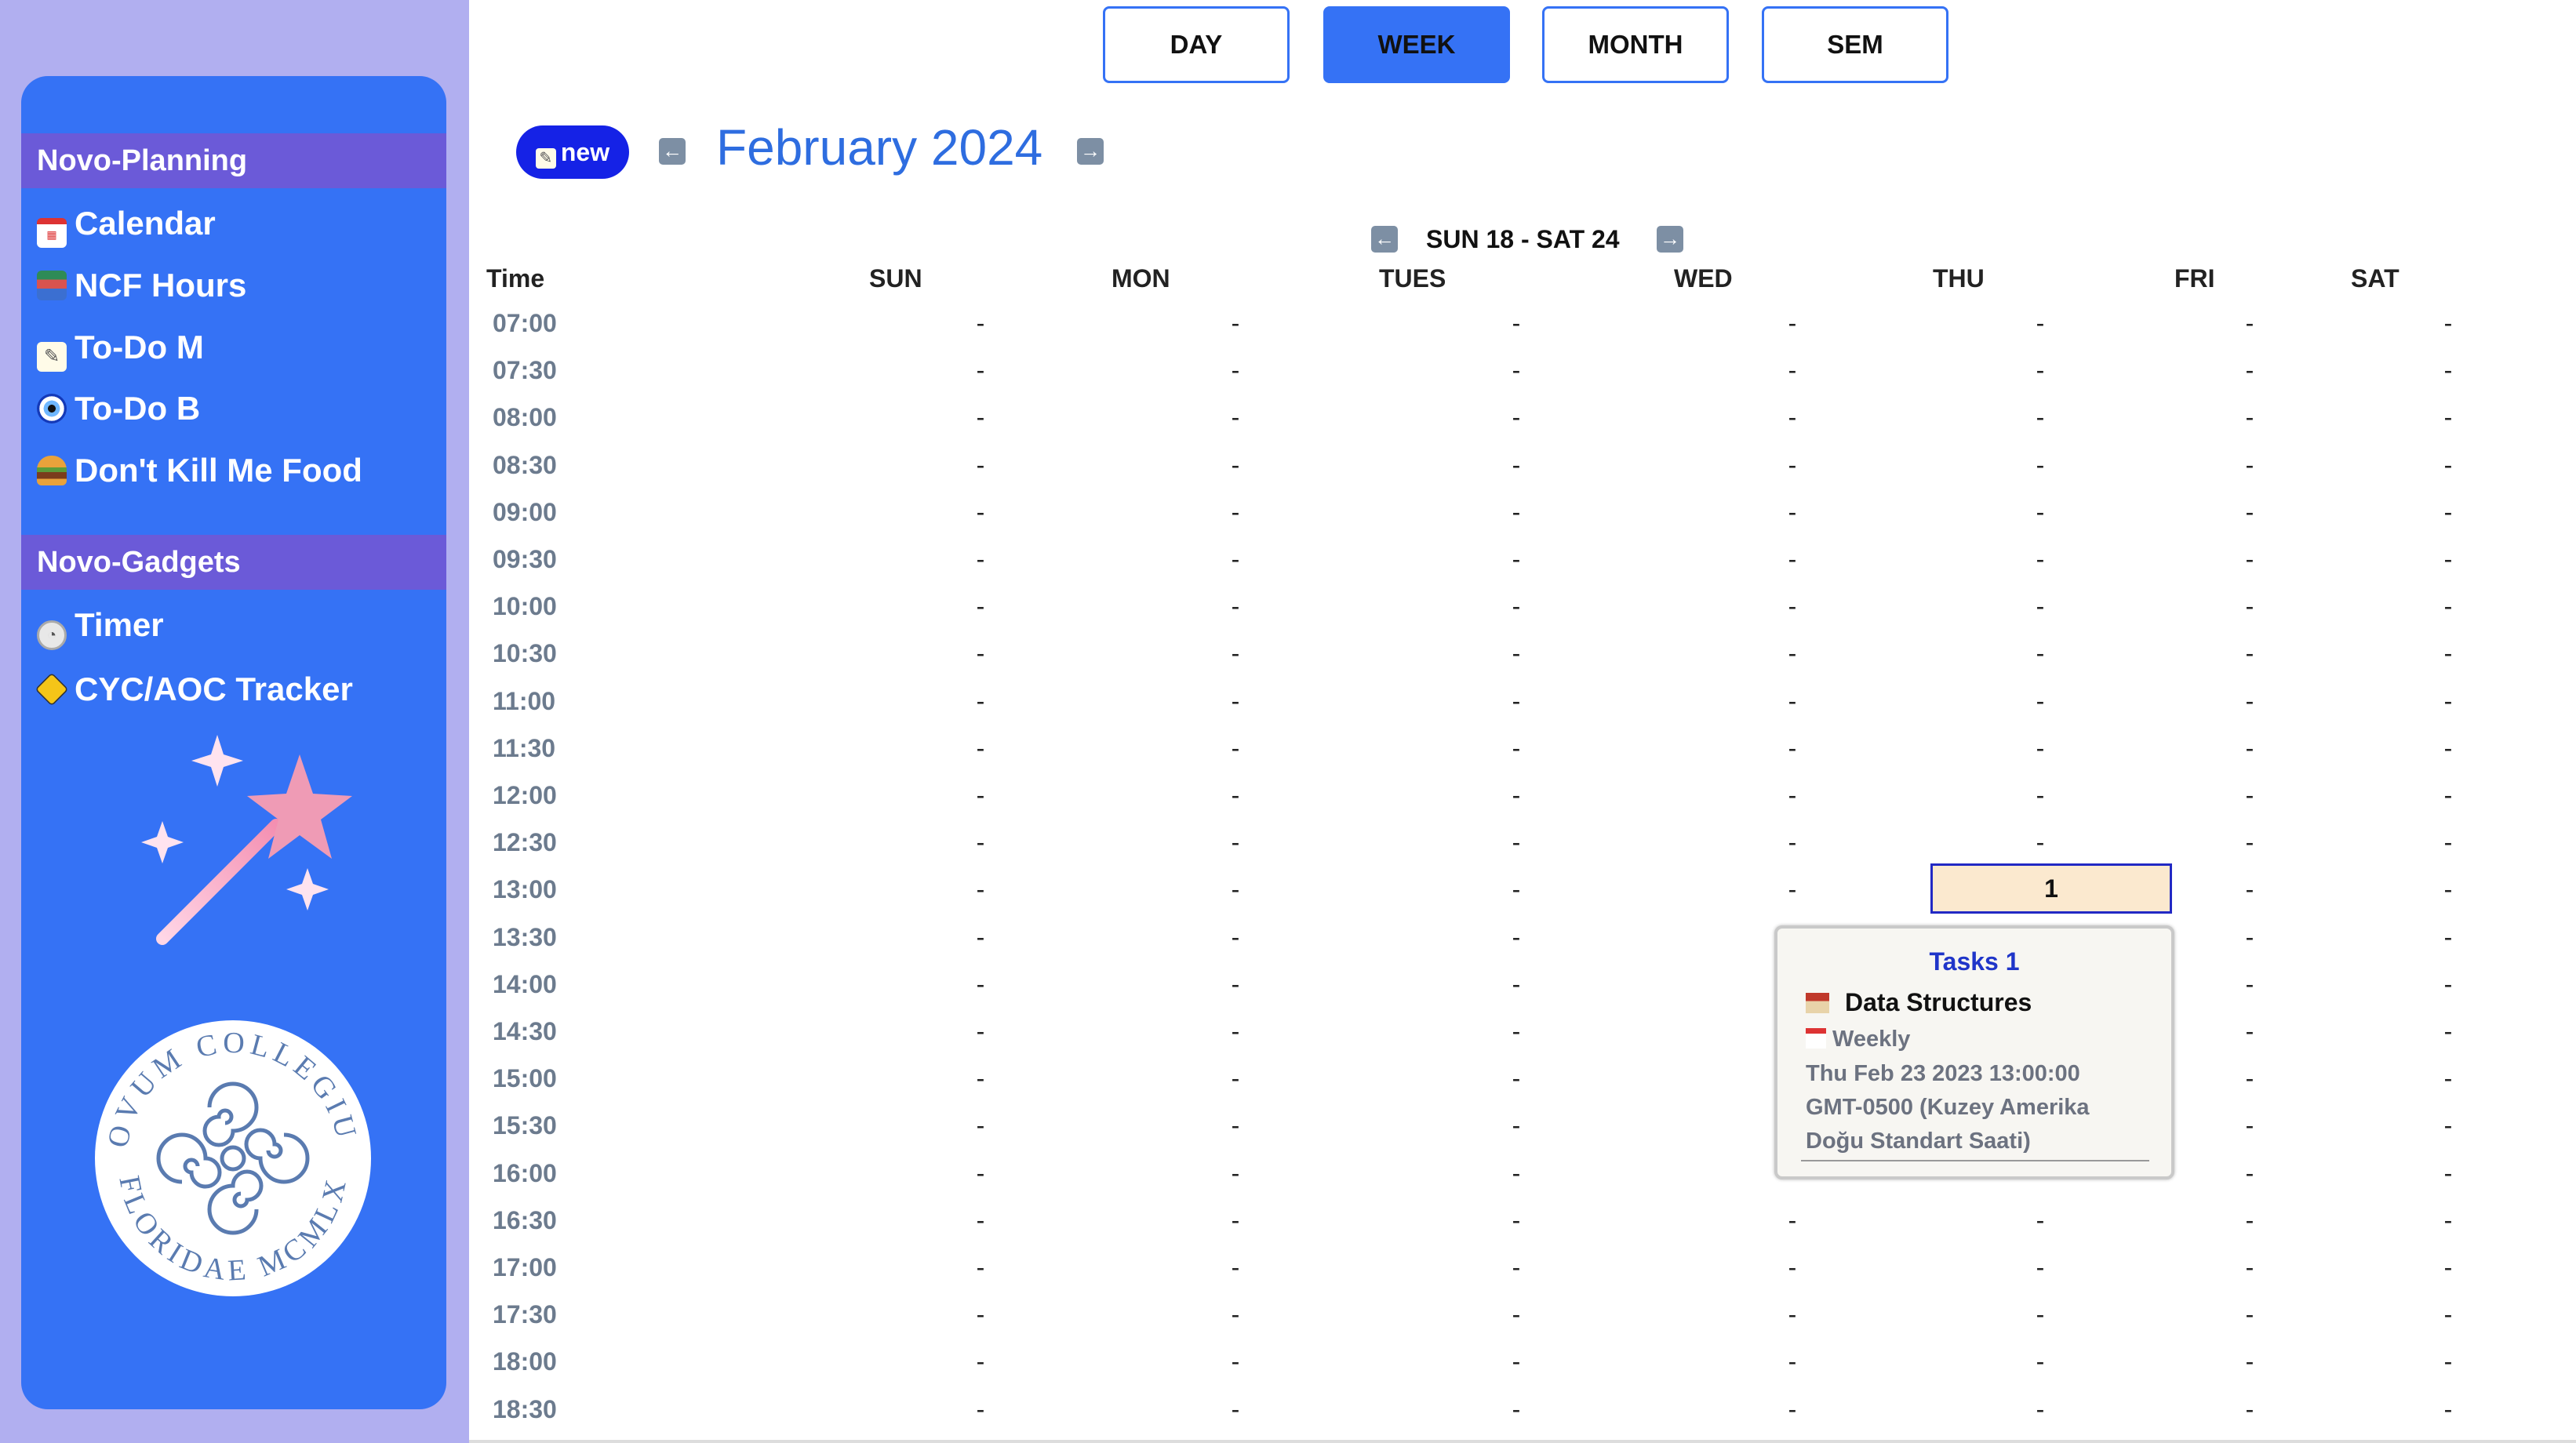 The image size is (2576, 1443). I want to click on sidebar-item-todo-m: ✎ To-Do M, so click(120, 348).